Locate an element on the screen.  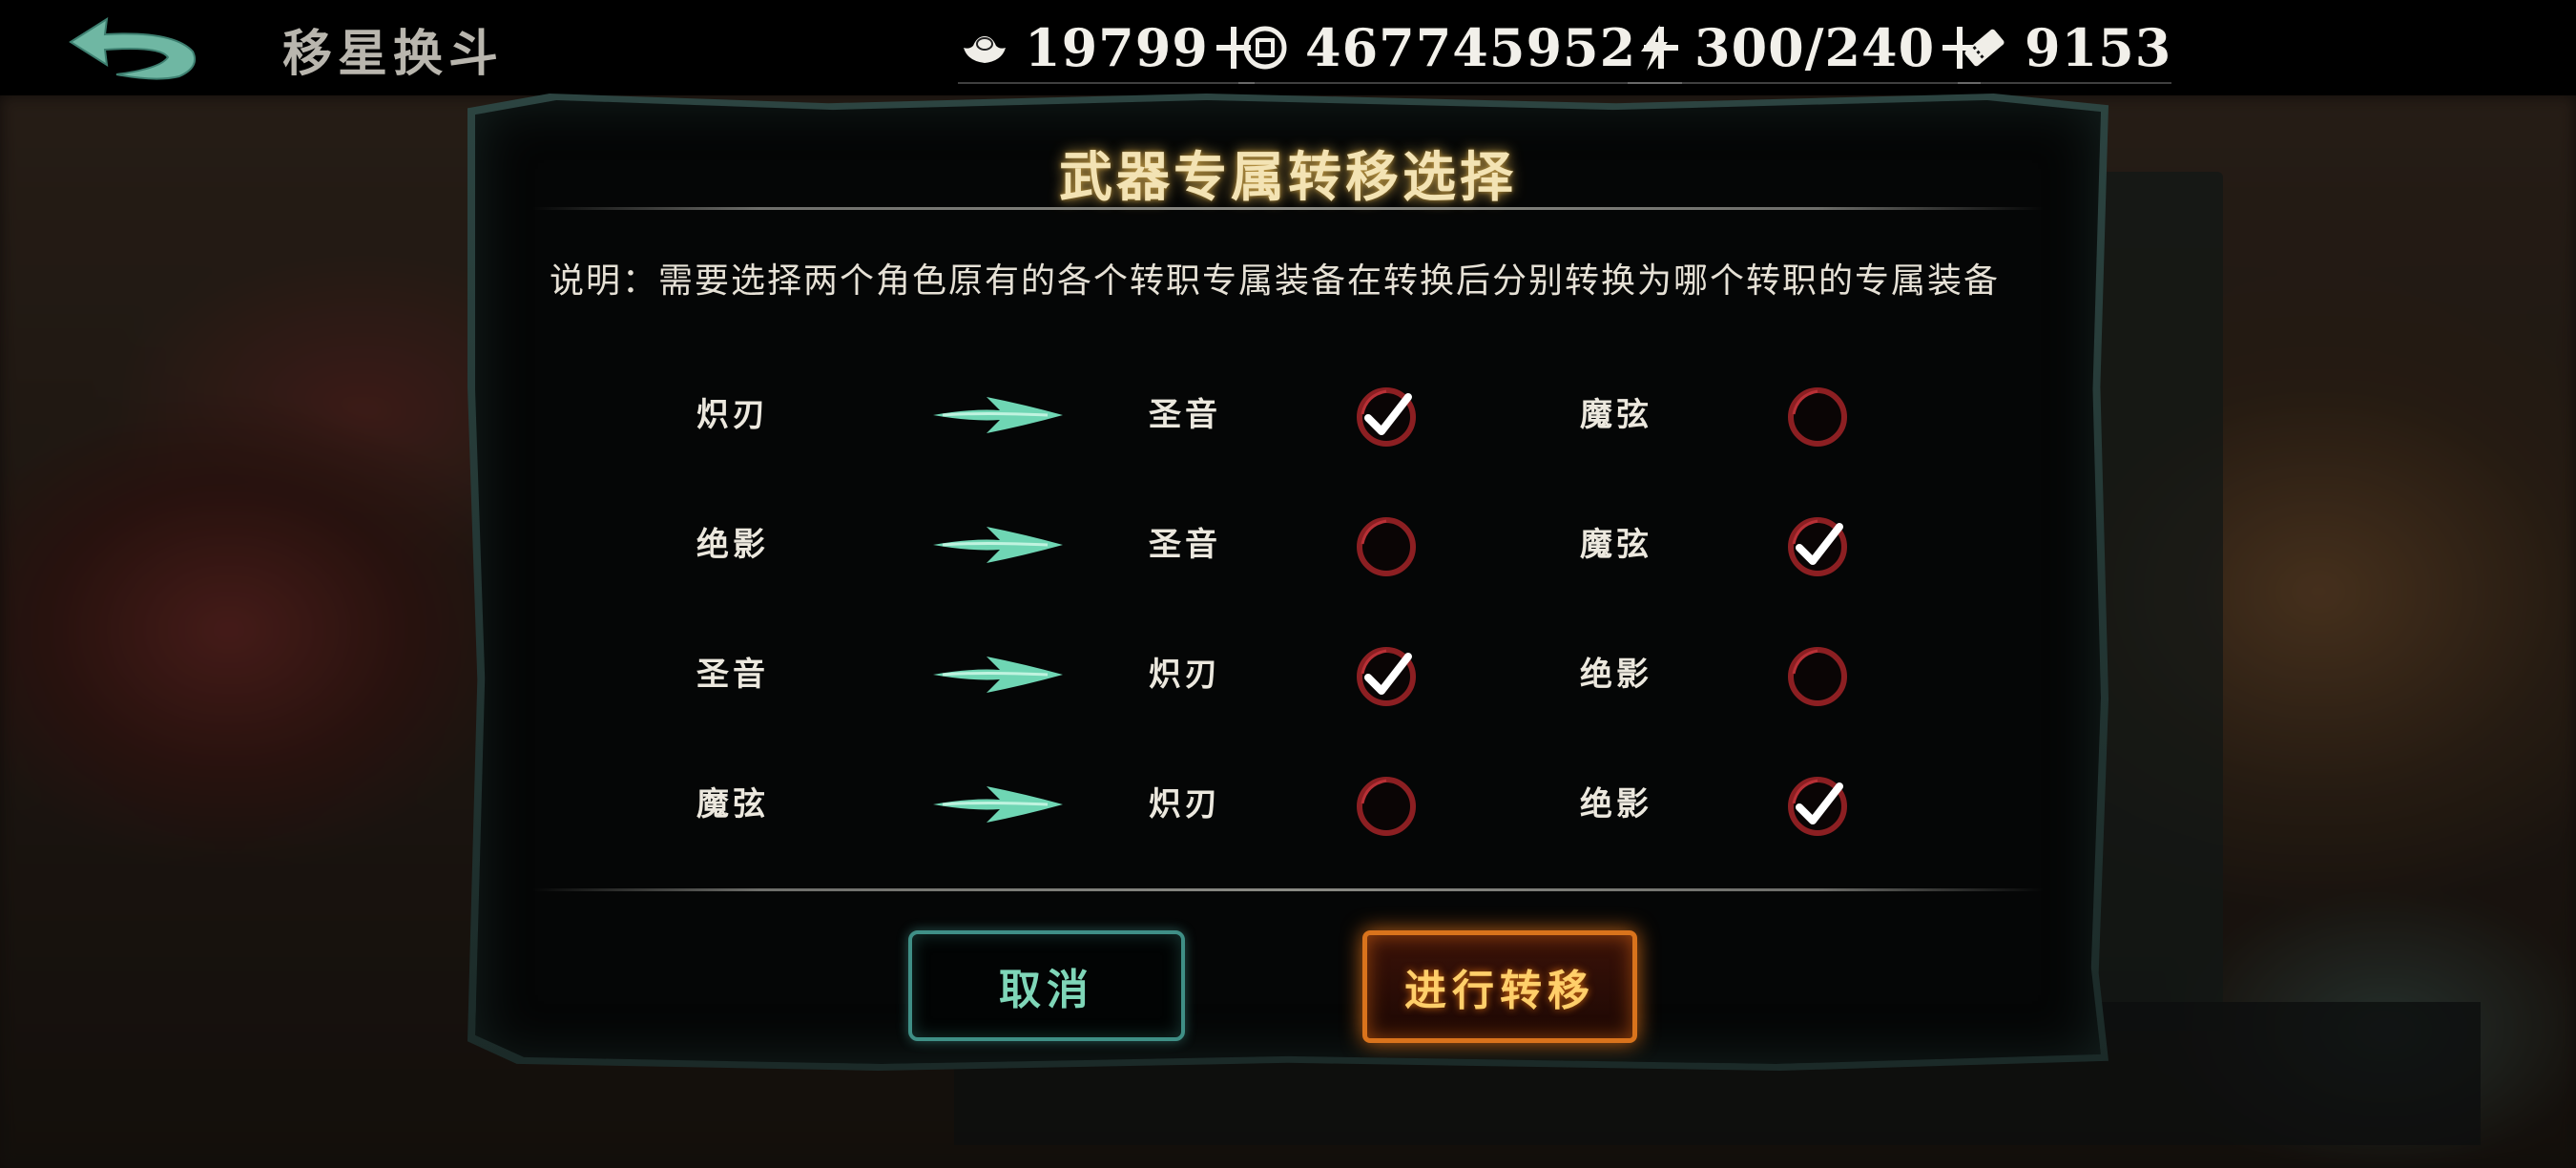
energy-value: 300/240 is located at coordinates (1815, 47).